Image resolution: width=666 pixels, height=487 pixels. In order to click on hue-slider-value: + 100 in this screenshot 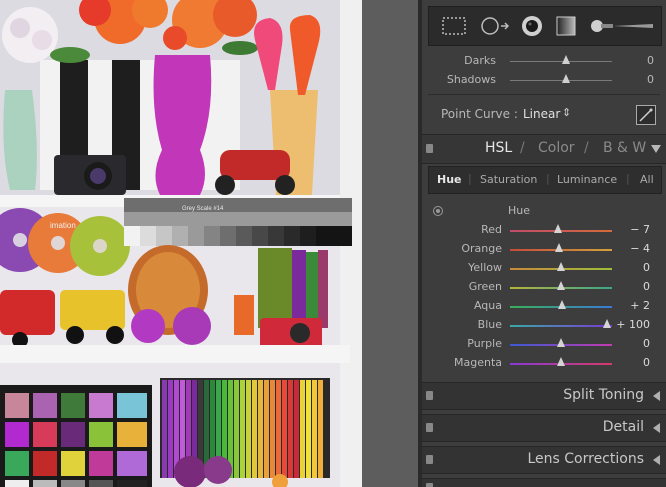, I will do `click(633, 324)`.